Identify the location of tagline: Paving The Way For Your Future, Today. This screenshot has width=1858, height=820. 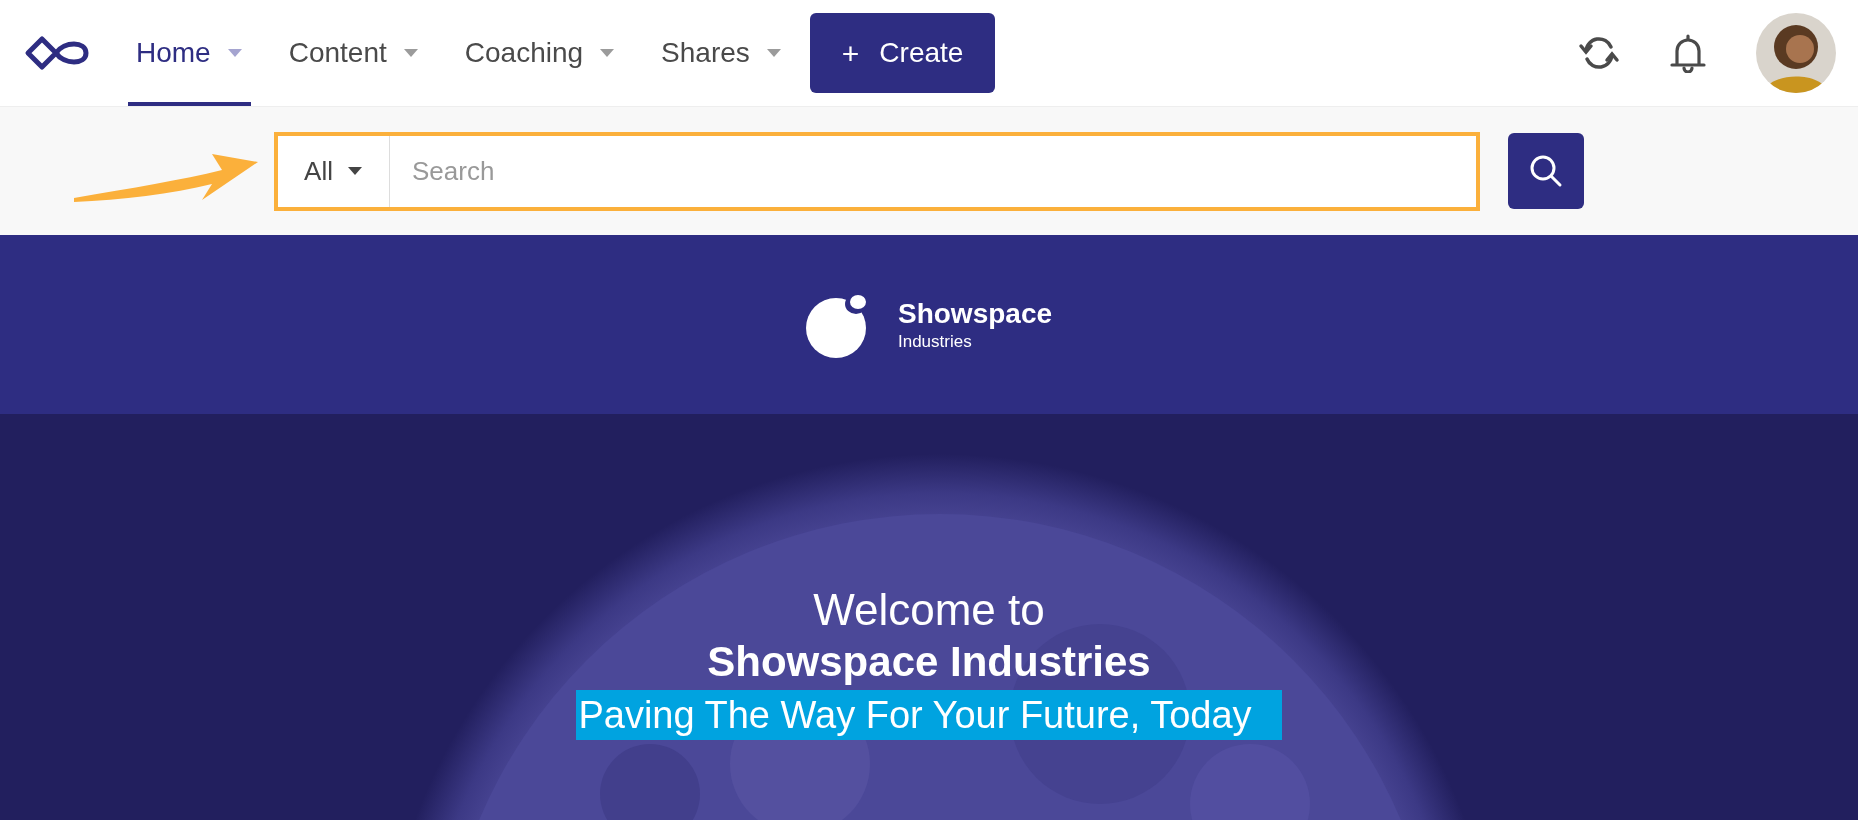
(929, 715).